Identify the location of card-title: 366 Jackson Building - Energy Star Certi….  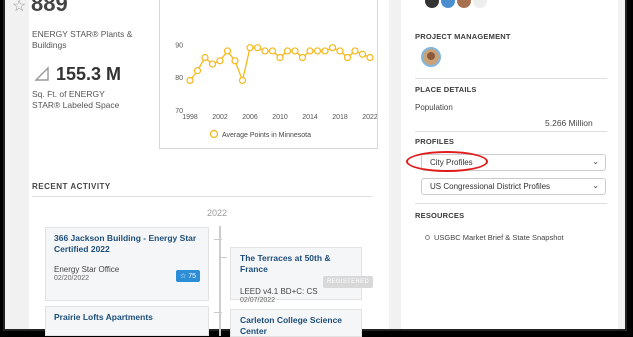
(125, 243).